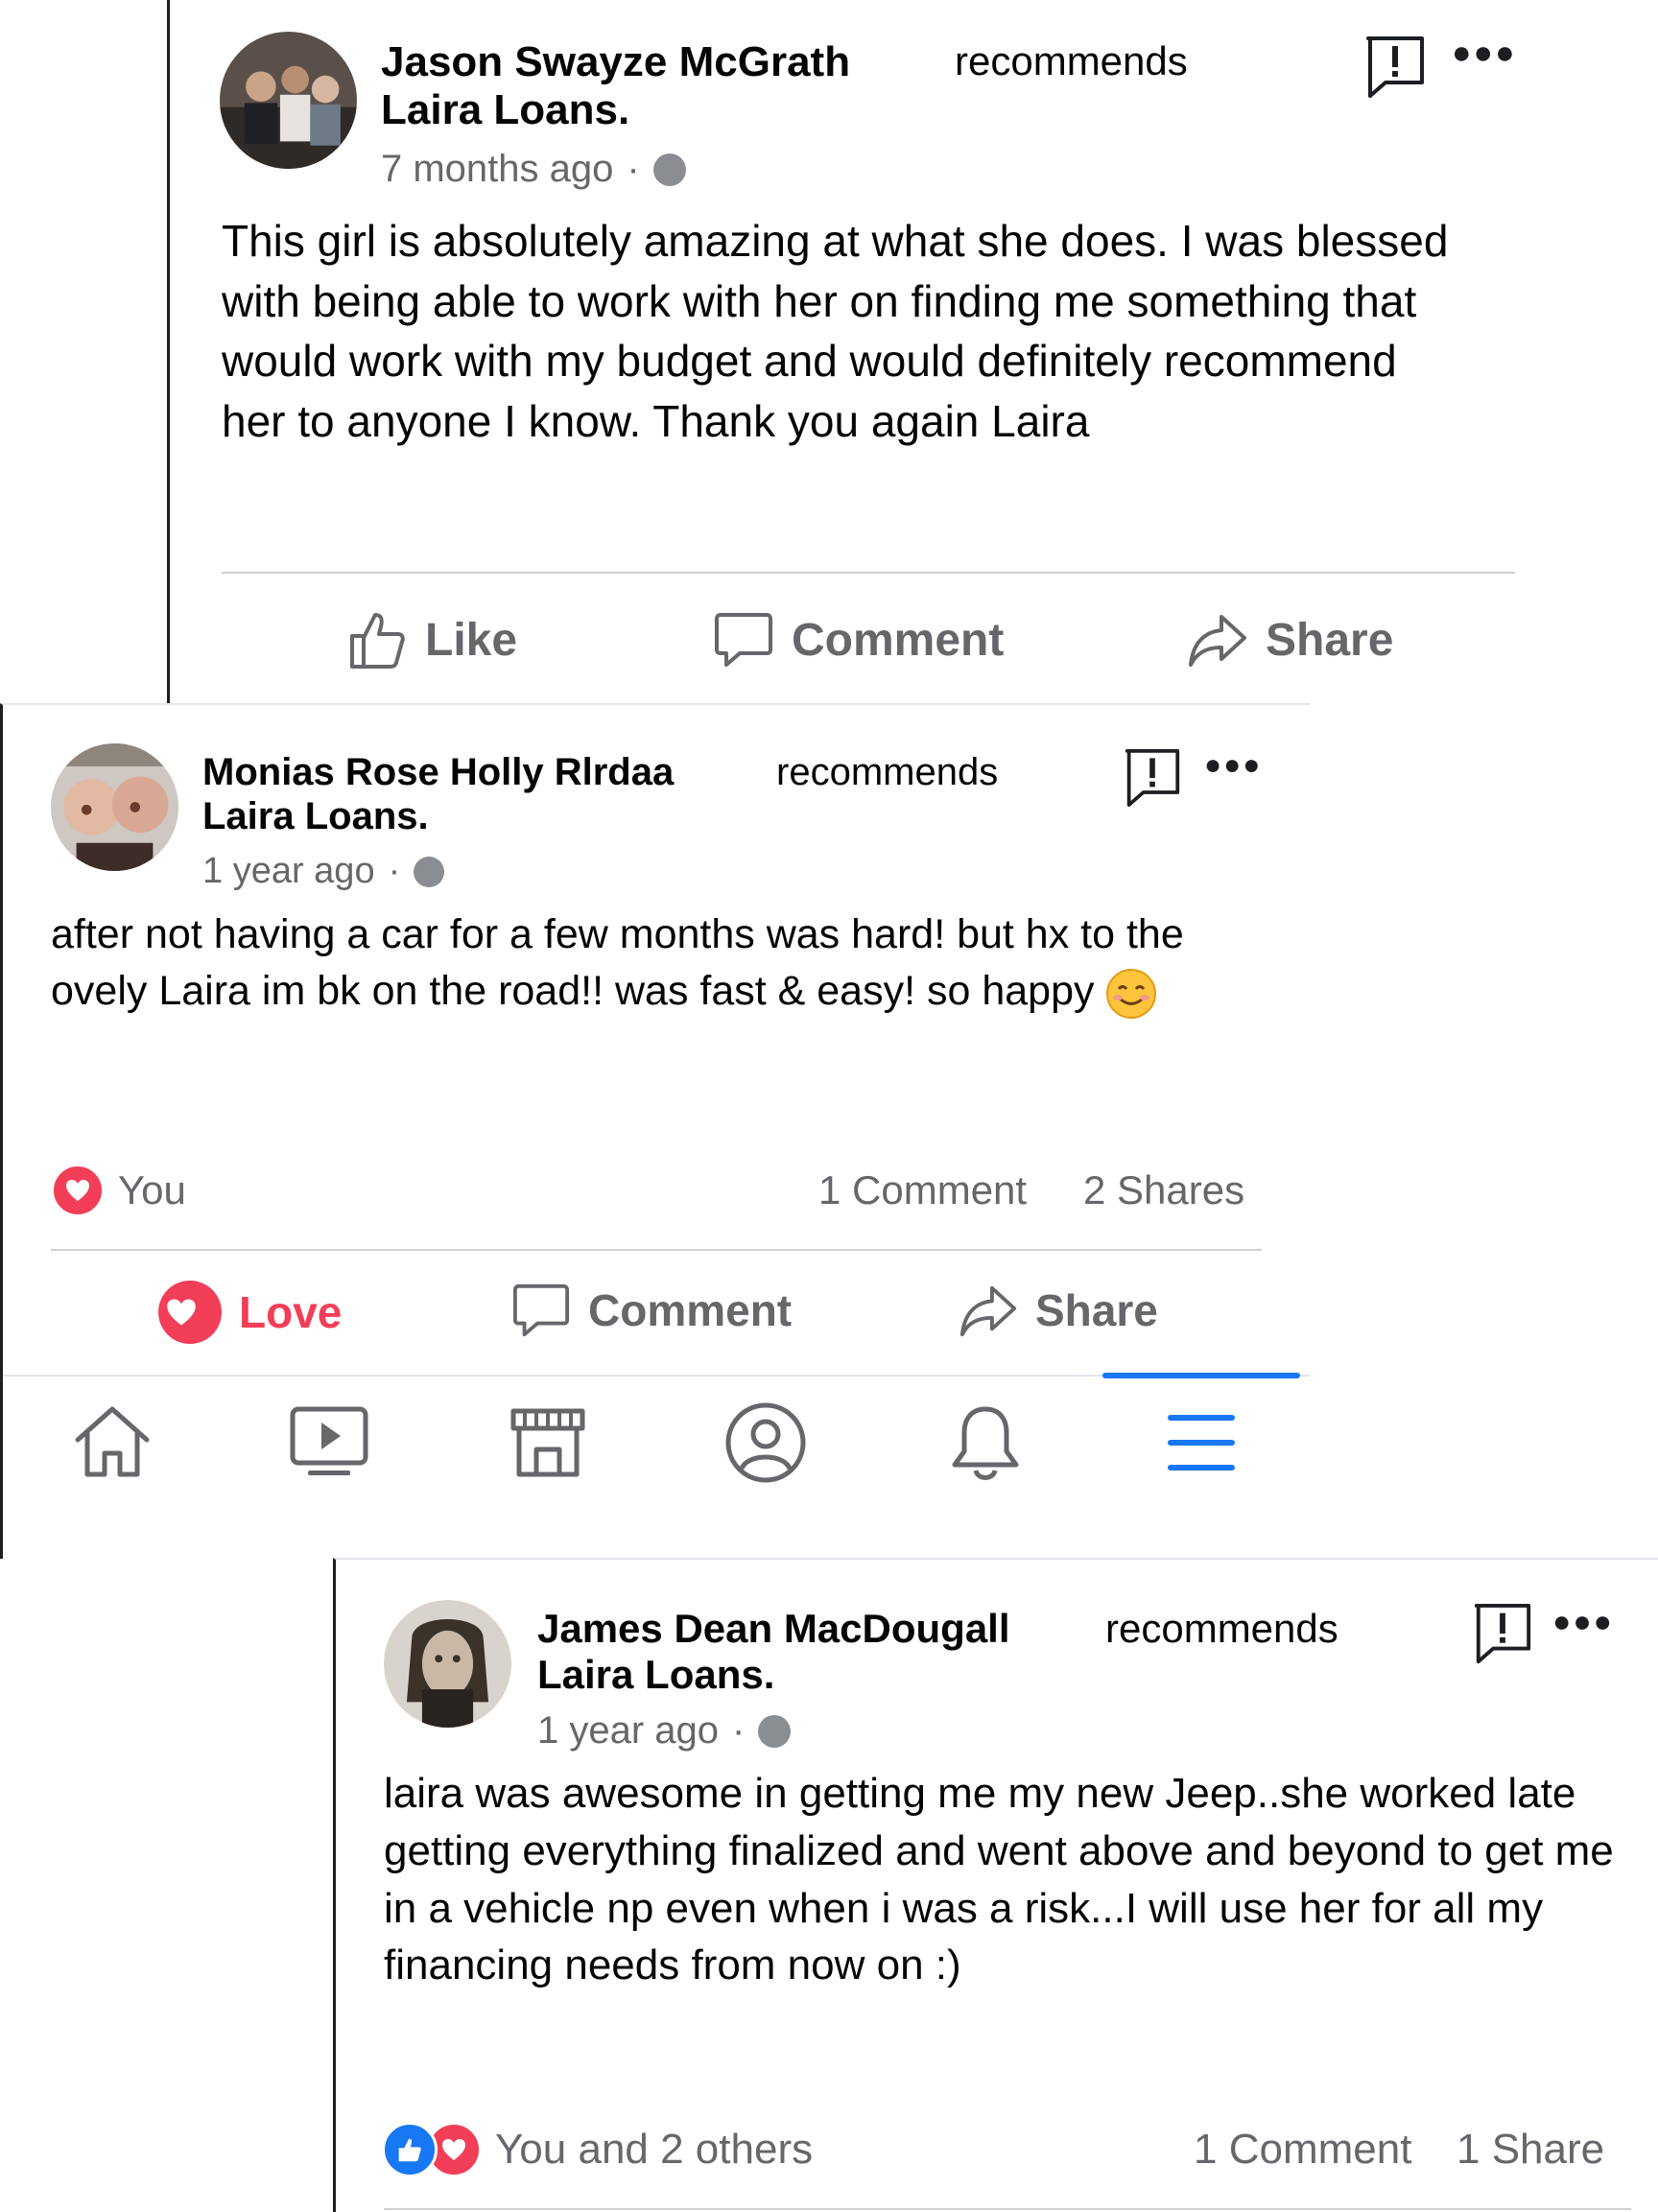 The image size is (1658, 2212). I want to click on tab-active-indicator, so click(1201, 1375).